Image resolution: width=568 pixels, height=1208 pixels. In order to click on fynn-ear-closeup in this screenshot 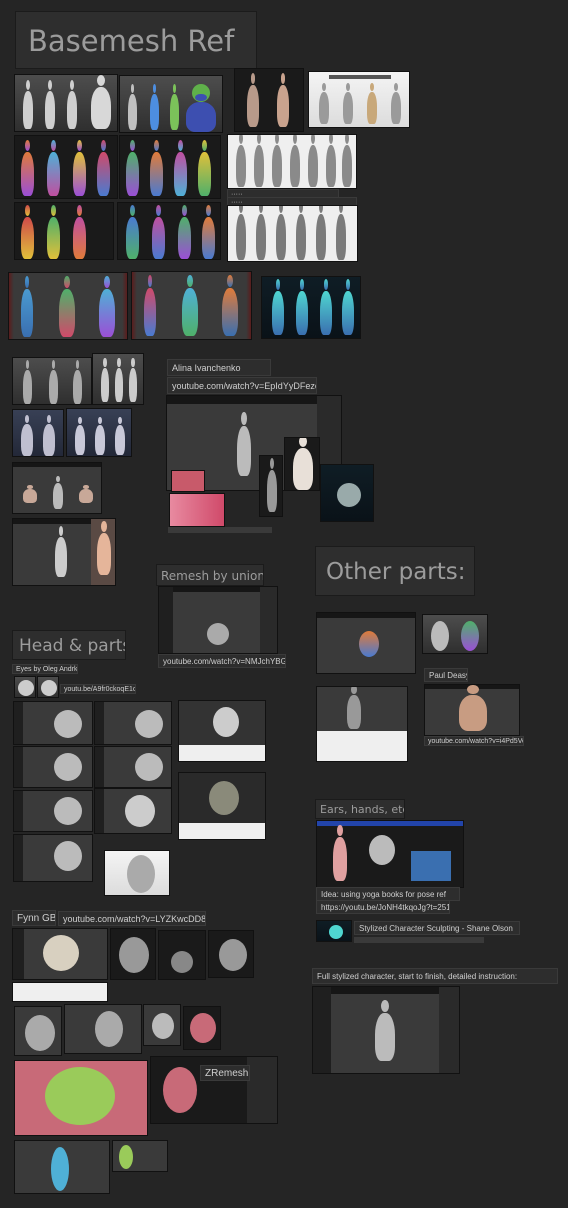, I will do `click(81, 1098)`.